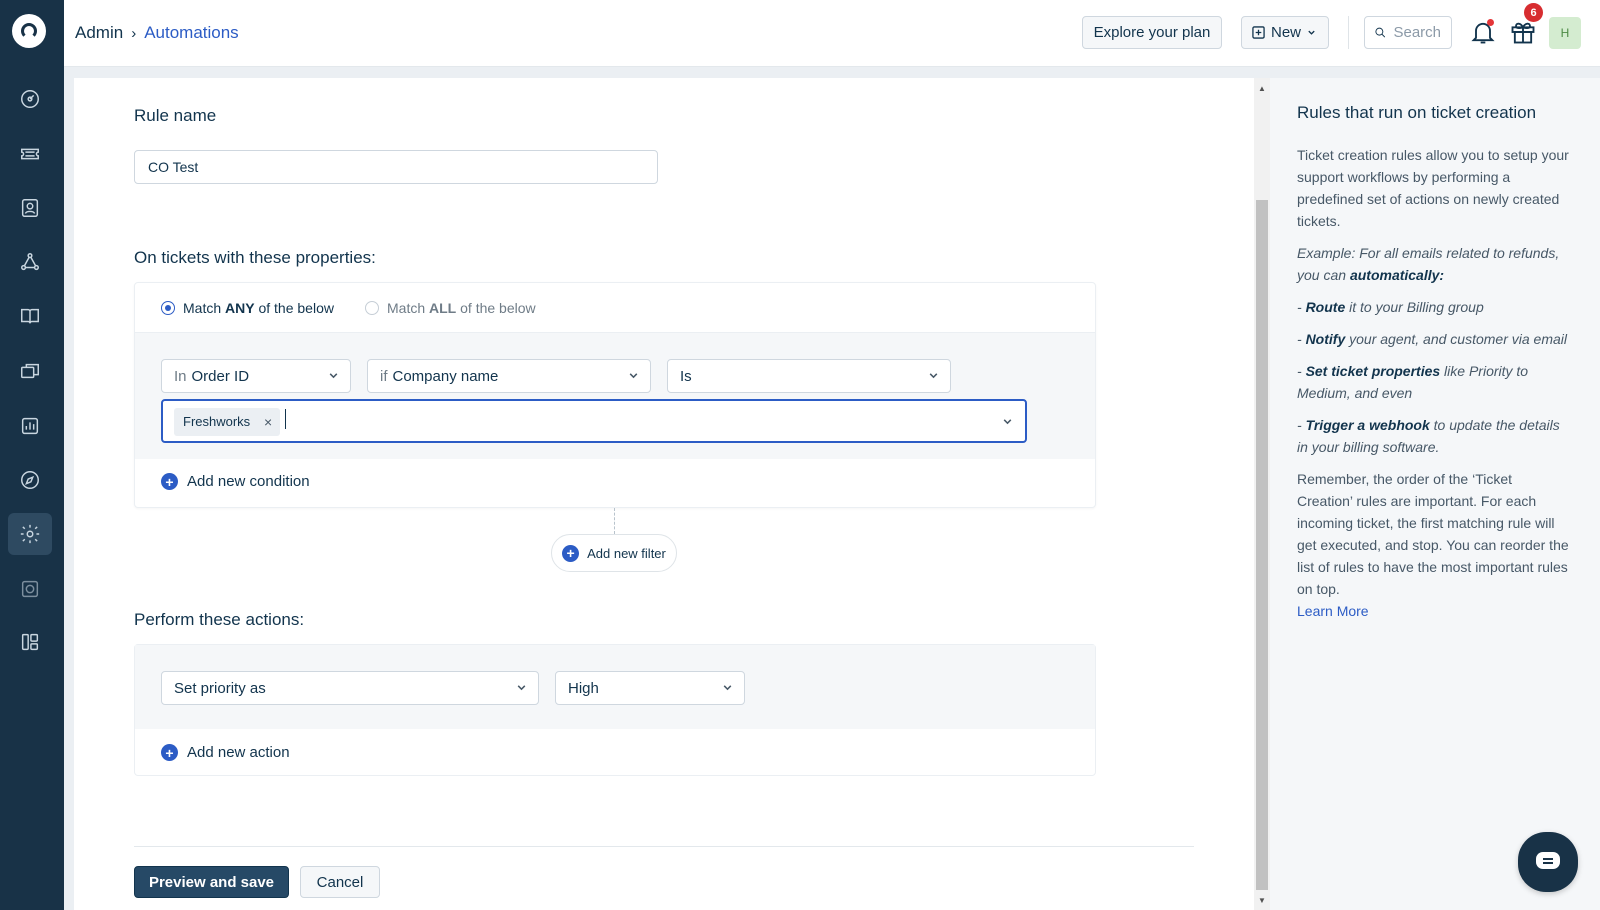 The width and height of the screenshot is (1600, 910). I want to click on breadcrumb-admin: Admin, so click(99, 33).